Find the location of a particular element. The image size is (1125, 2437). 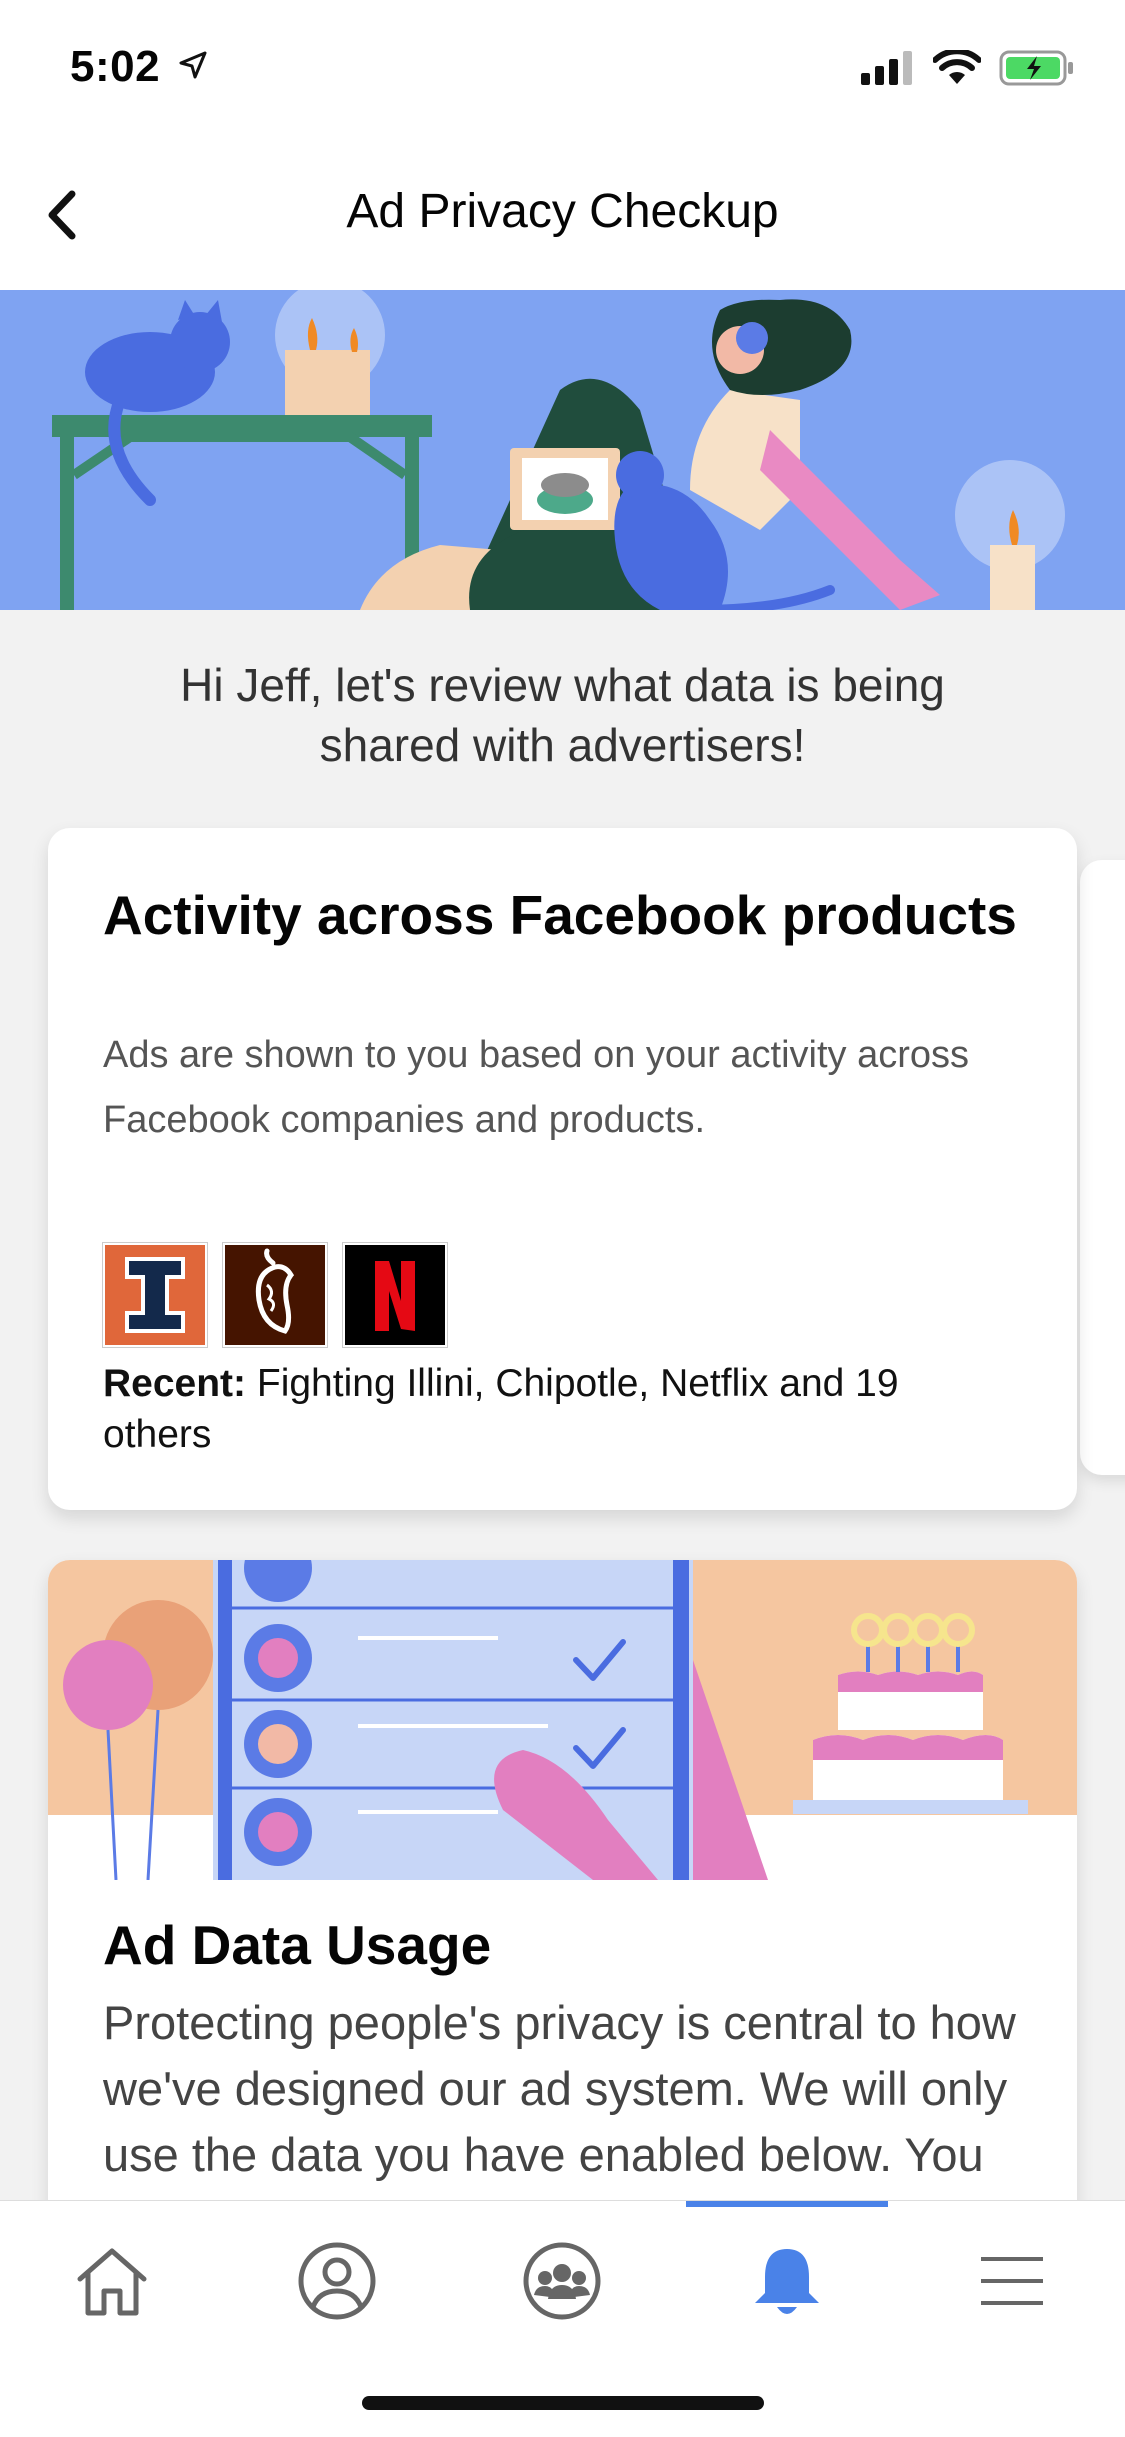

status-icons is located at coordinates (968, 68).